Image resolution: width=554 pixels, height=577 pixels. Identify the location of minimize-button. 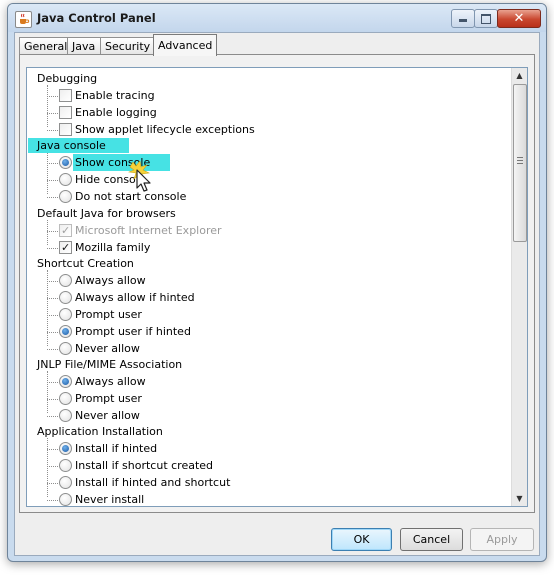
(463, 18).